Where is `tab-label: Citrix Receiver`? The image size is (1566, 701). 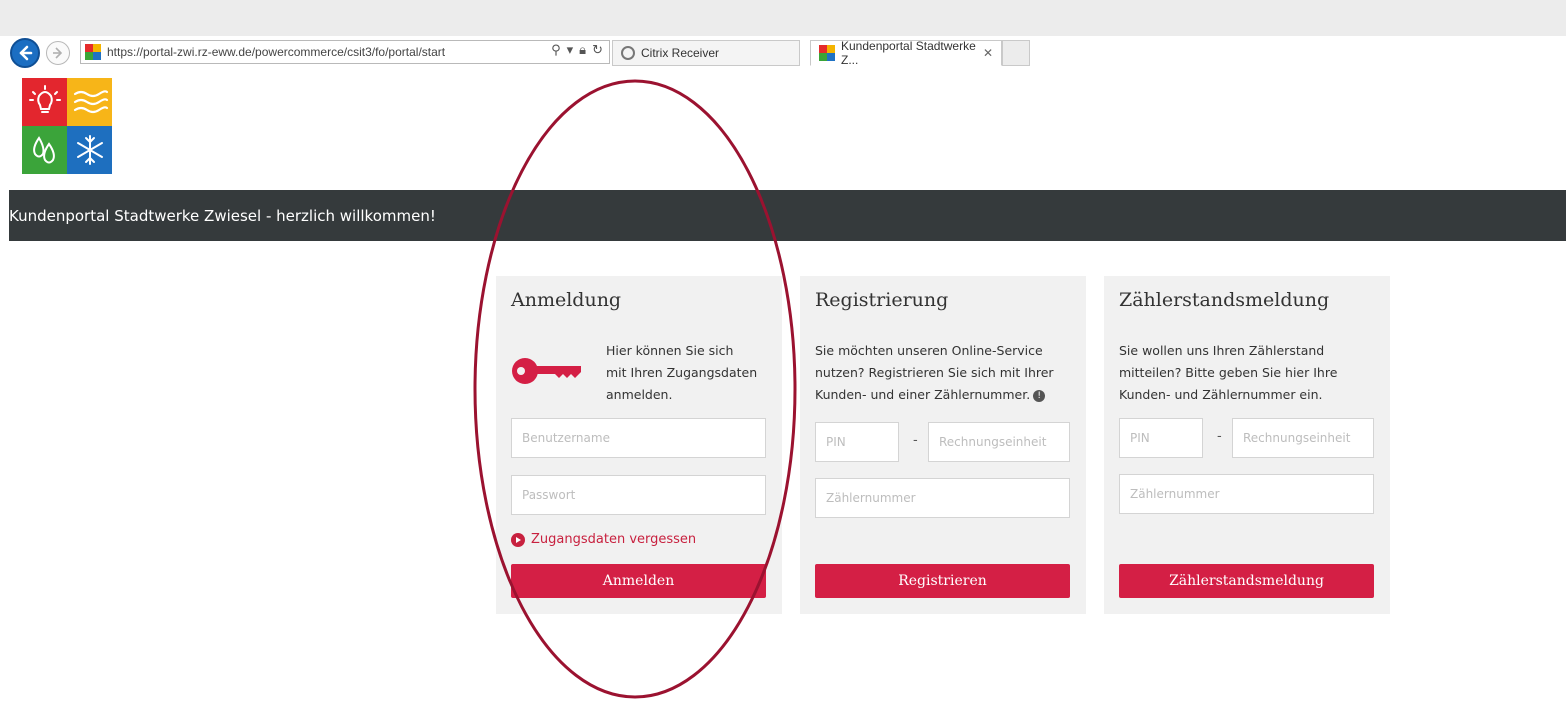 tab-label: Citrix Receiver is located at coordinates (680, 53).